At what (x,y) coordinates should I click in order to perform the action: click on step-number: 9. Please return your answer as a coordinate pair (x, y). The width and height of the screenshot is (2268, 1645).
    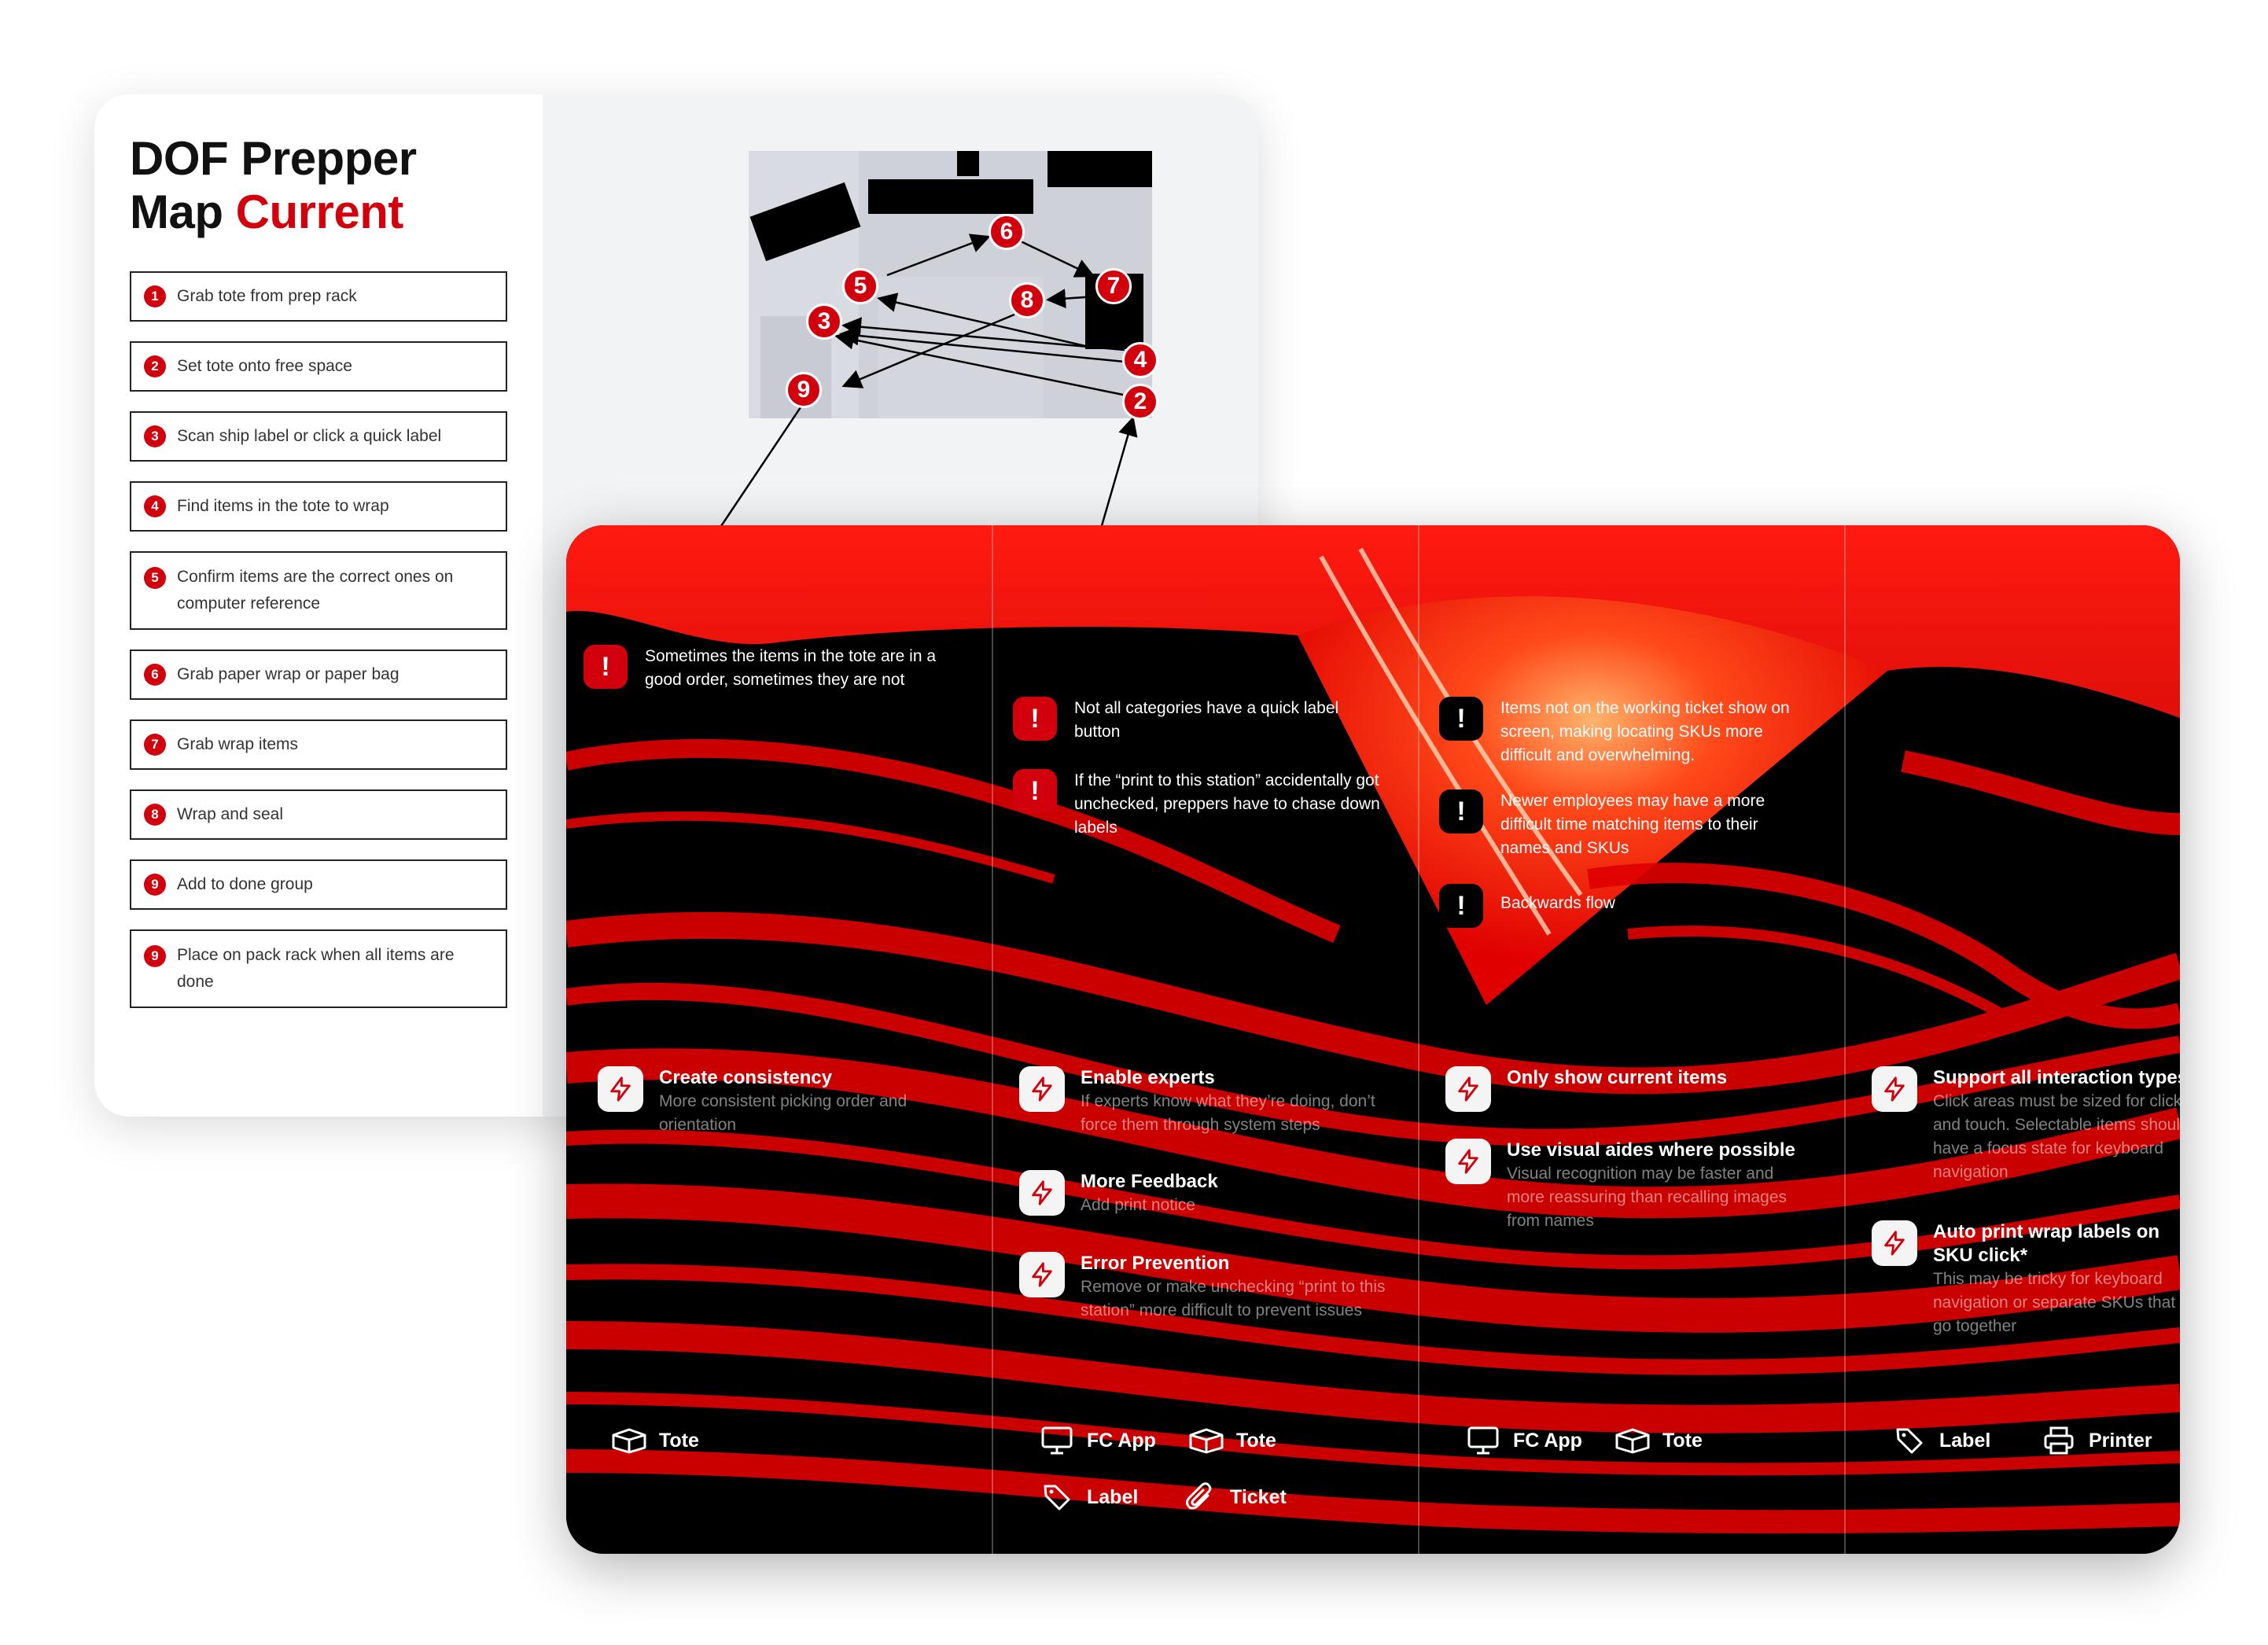
    Looking at the image, I should click on (155, 956).